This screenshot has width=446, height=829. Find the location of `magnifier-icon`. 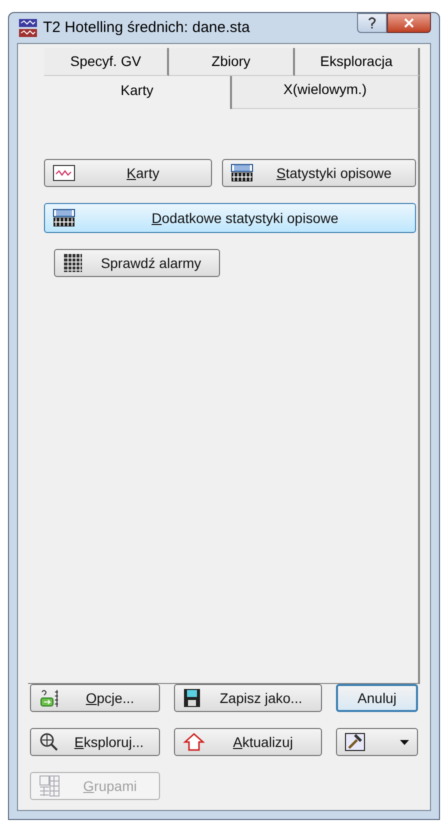

magnifier-icon is located at coordinates (49, 742).